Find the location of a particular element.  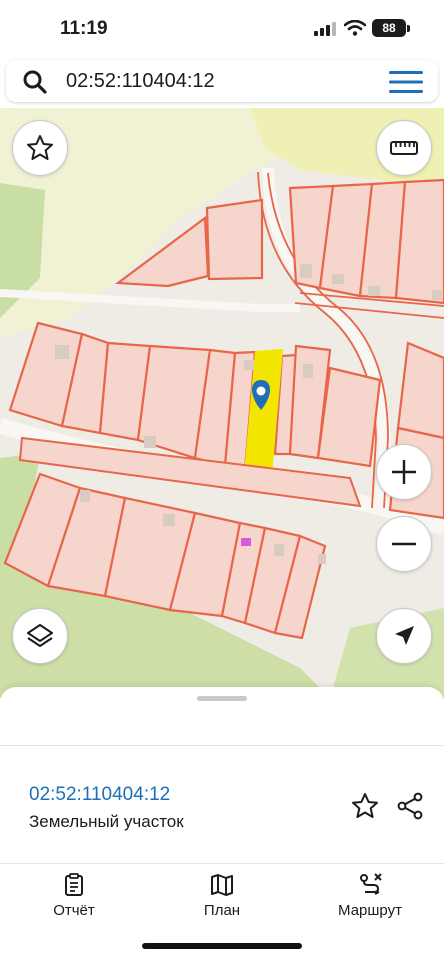

tab-route-label: Маршрут is located at coordinates (370, 910).